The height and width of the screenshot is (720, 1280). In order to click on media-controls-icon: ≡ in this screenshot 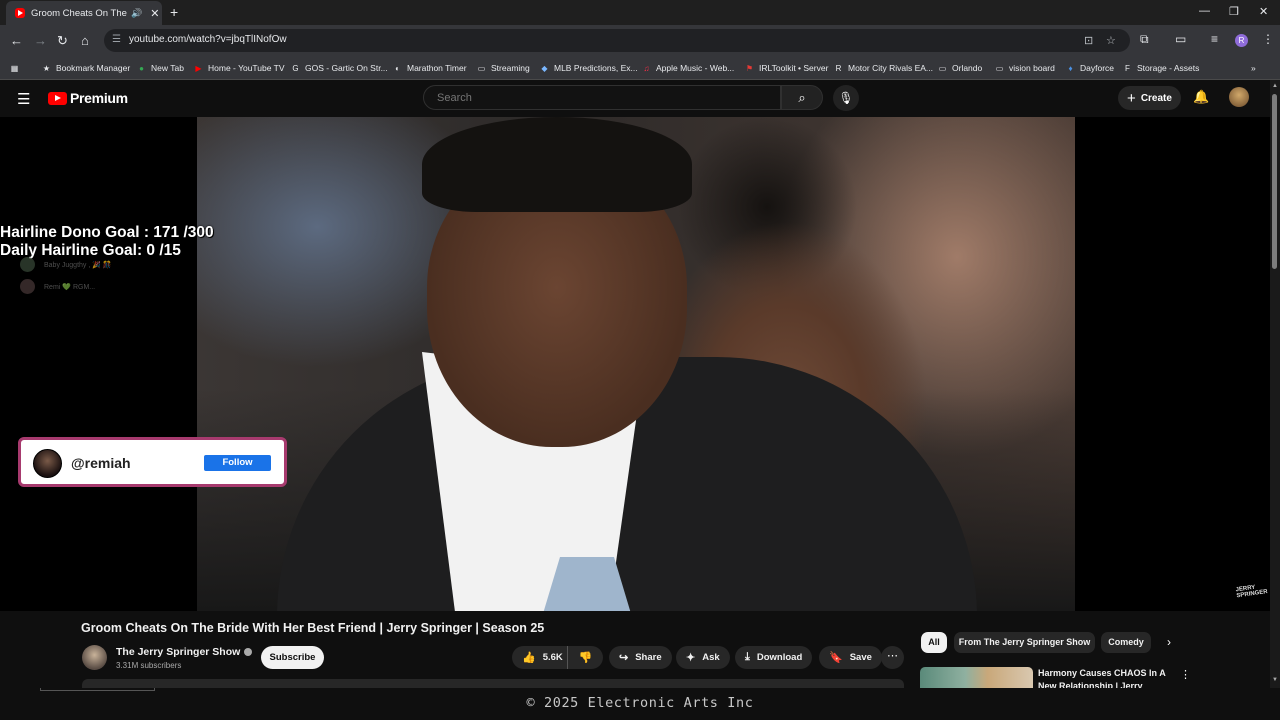, I will do `click(1214, 39)`.